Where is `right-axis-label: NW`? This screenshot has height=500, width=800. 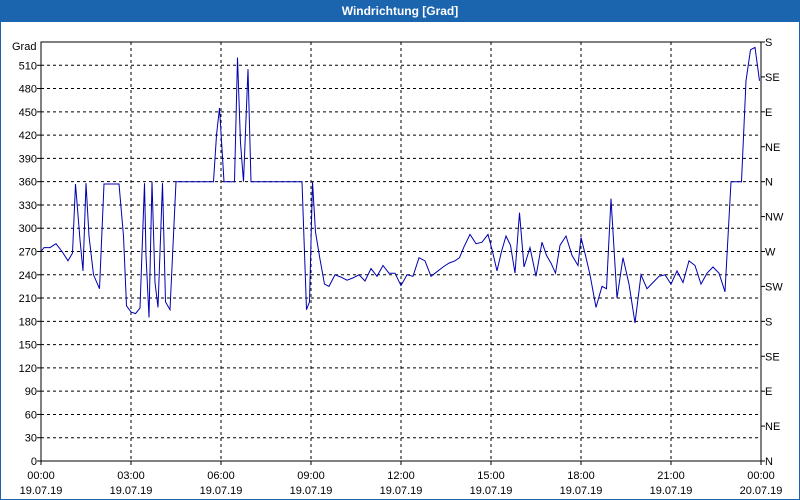 right-axis-label: NW is located at coordinates (774, 218).